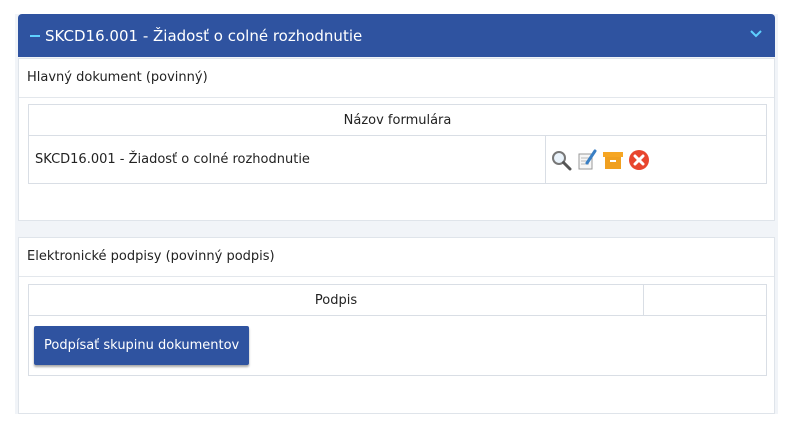 The height and width of the screenshot is (421, 796). I want to click on table-header-empty, so click(705, 300).